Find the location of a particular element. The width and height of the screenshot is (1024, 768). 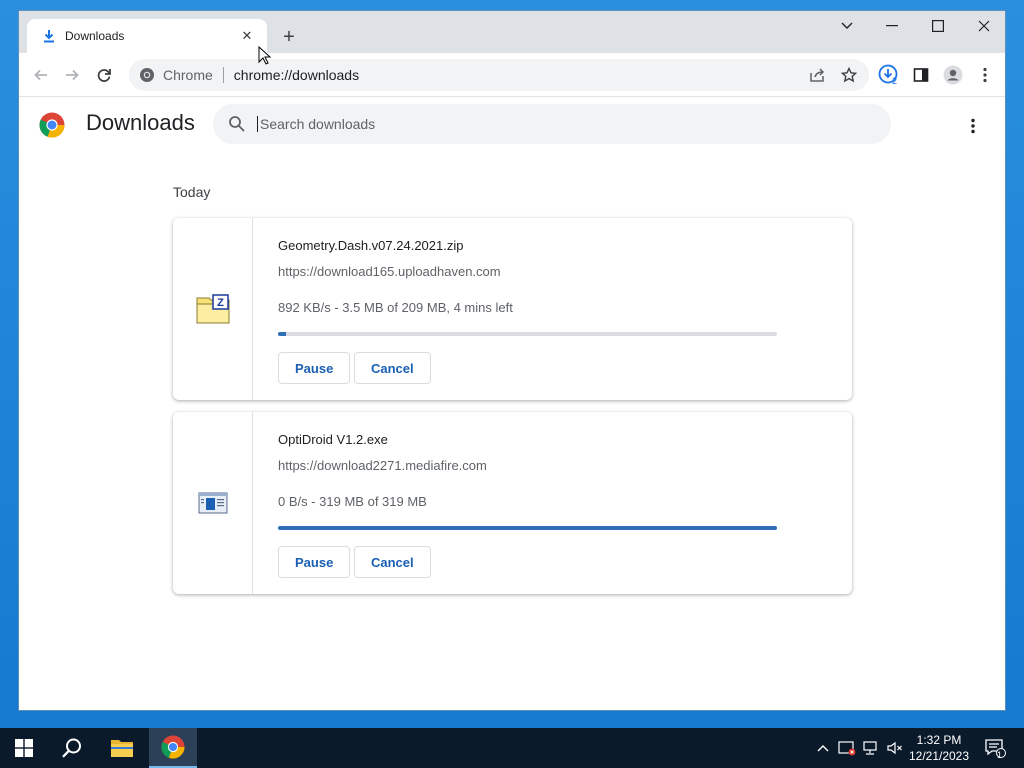

new-tab-button: + is located at coordinates (289, 37).